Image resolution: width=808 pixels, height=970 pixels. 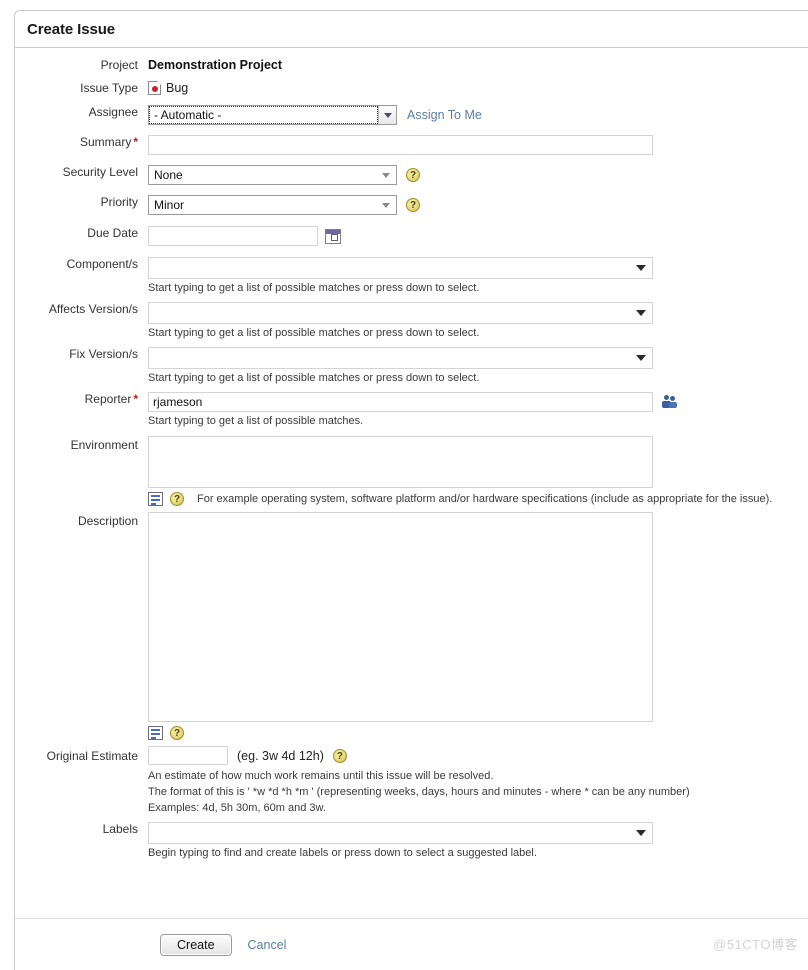 What do you see at coordinates (280, 755) in the screenshot?
I see `original-estimate-example: (eg. 3w 4d 12h)` at bounding box center [280, 755].